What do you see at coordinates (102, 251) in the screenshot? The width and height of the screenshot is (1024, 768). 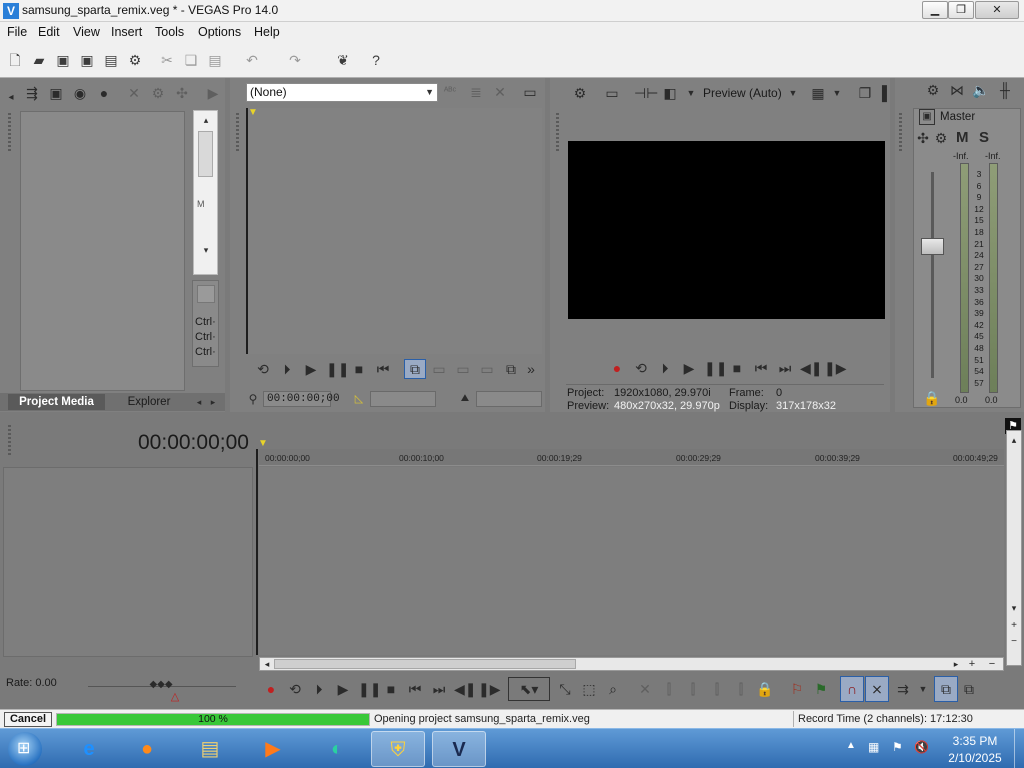 I see `media-list-area` at bounding box center [102, 251].